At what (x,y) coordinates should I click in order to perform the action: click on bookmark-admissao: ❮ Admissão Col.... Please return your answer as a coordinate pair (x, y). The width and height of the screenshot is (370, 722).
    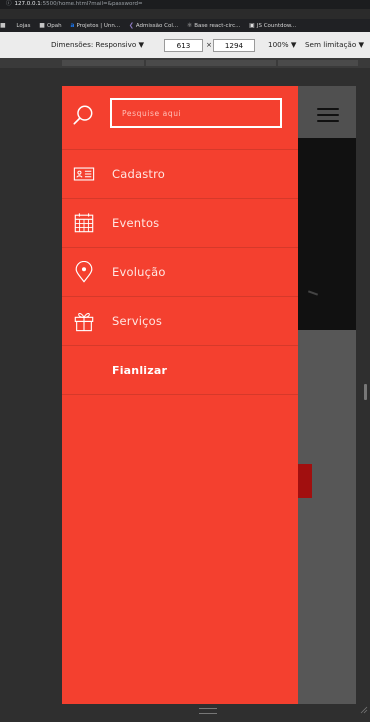
    Looking at the image, I should click on (153, 25).